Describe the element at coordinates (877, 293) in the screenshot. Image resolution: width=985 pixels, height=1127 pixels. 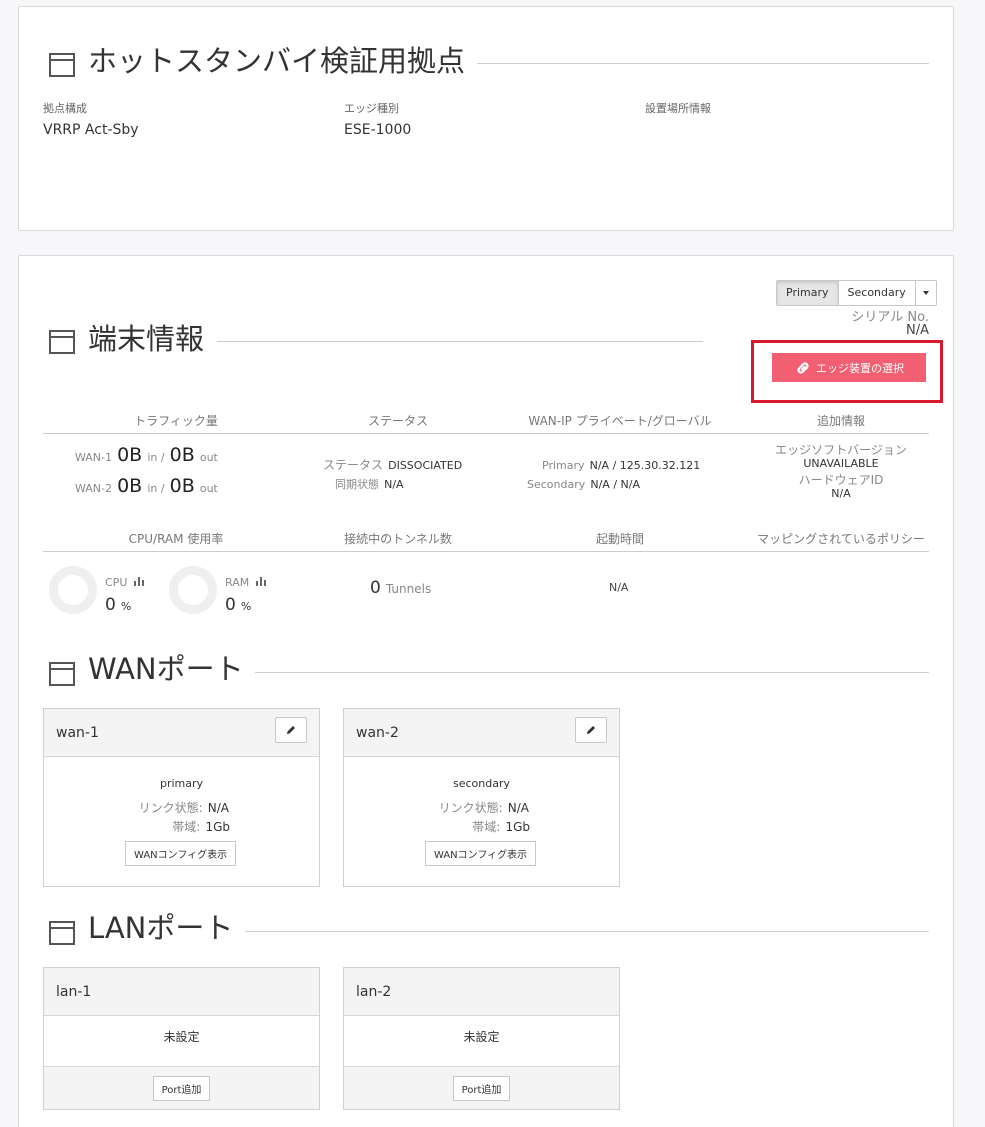
I see `secondary-toggle-button: Secondary` at that location.